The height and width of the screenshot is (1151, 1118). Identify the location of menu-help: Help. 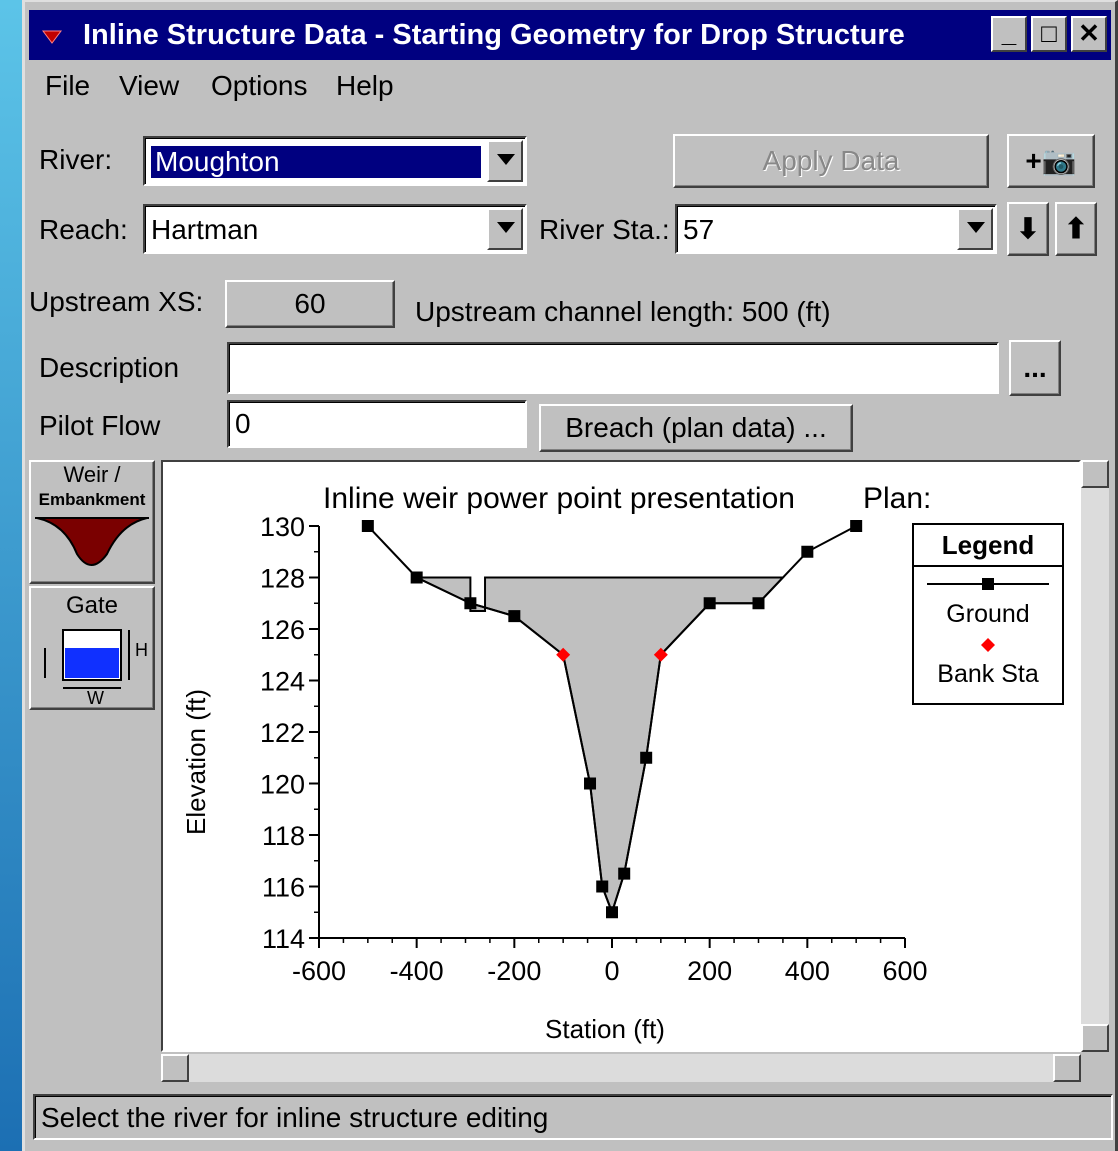
(365, 86).